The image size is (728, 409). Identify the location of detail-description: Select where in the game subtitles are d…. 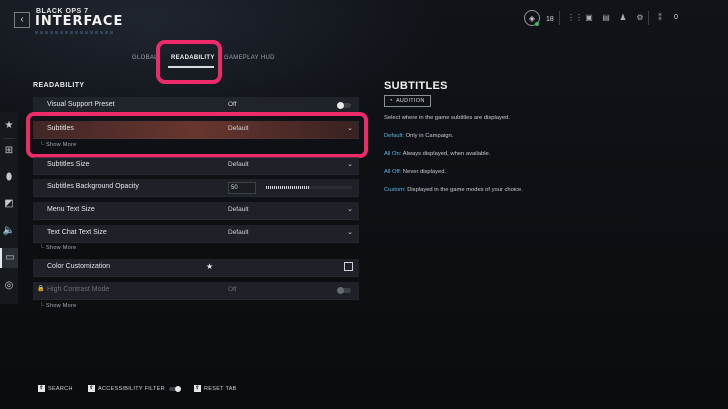
(447, 118).